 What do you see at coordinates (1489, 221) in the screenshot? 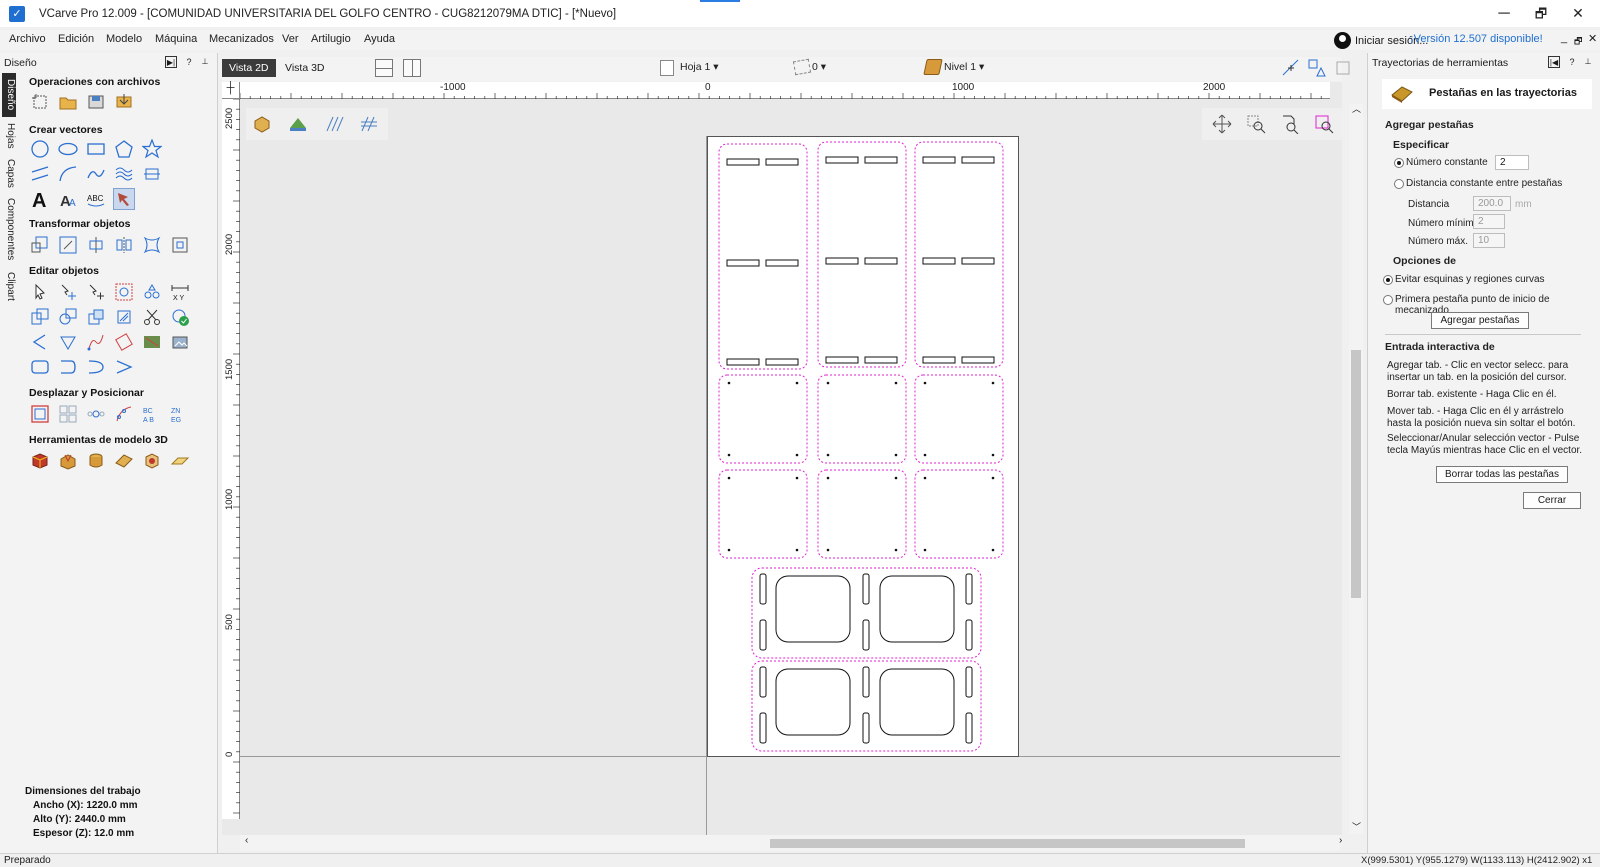
I see `min-number-input: 2` at bounding box center [1489, 221].